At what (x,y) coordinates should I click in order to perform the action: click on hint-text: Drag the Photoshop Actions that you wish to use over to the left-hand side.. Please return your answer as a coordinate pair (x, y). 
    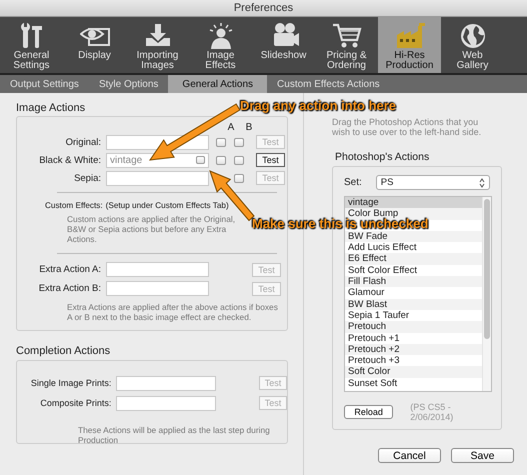
    Looking at the image, I should click on (407, 127).